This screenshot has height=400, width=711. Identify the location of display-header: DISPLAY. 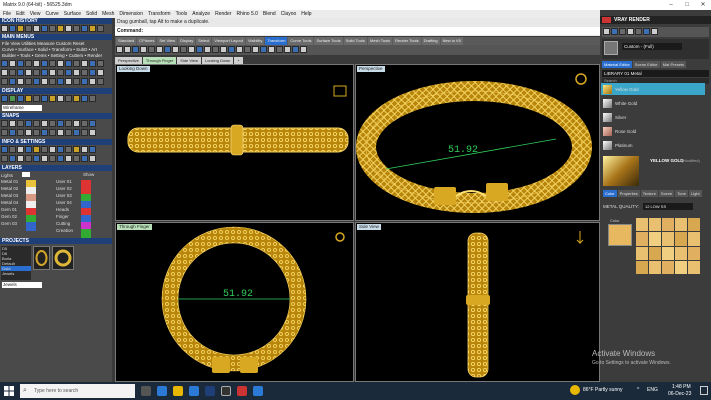
(56, 91).